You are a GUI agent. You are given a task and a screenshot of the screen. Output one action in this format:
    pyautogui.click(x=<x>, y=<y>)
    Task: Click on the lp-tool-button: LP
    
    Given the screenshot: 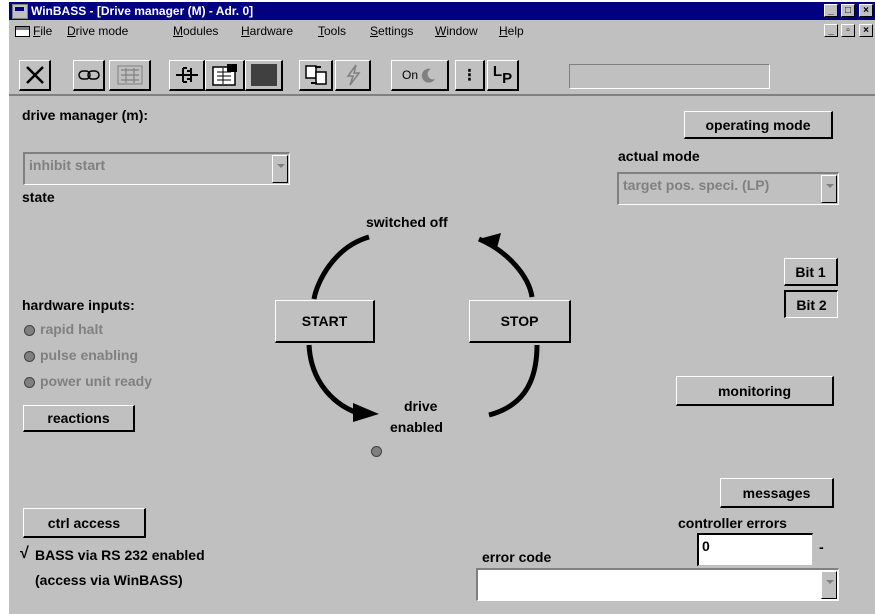 What is the action you would take?
    pyautogui.click(x=503, y=75)
    